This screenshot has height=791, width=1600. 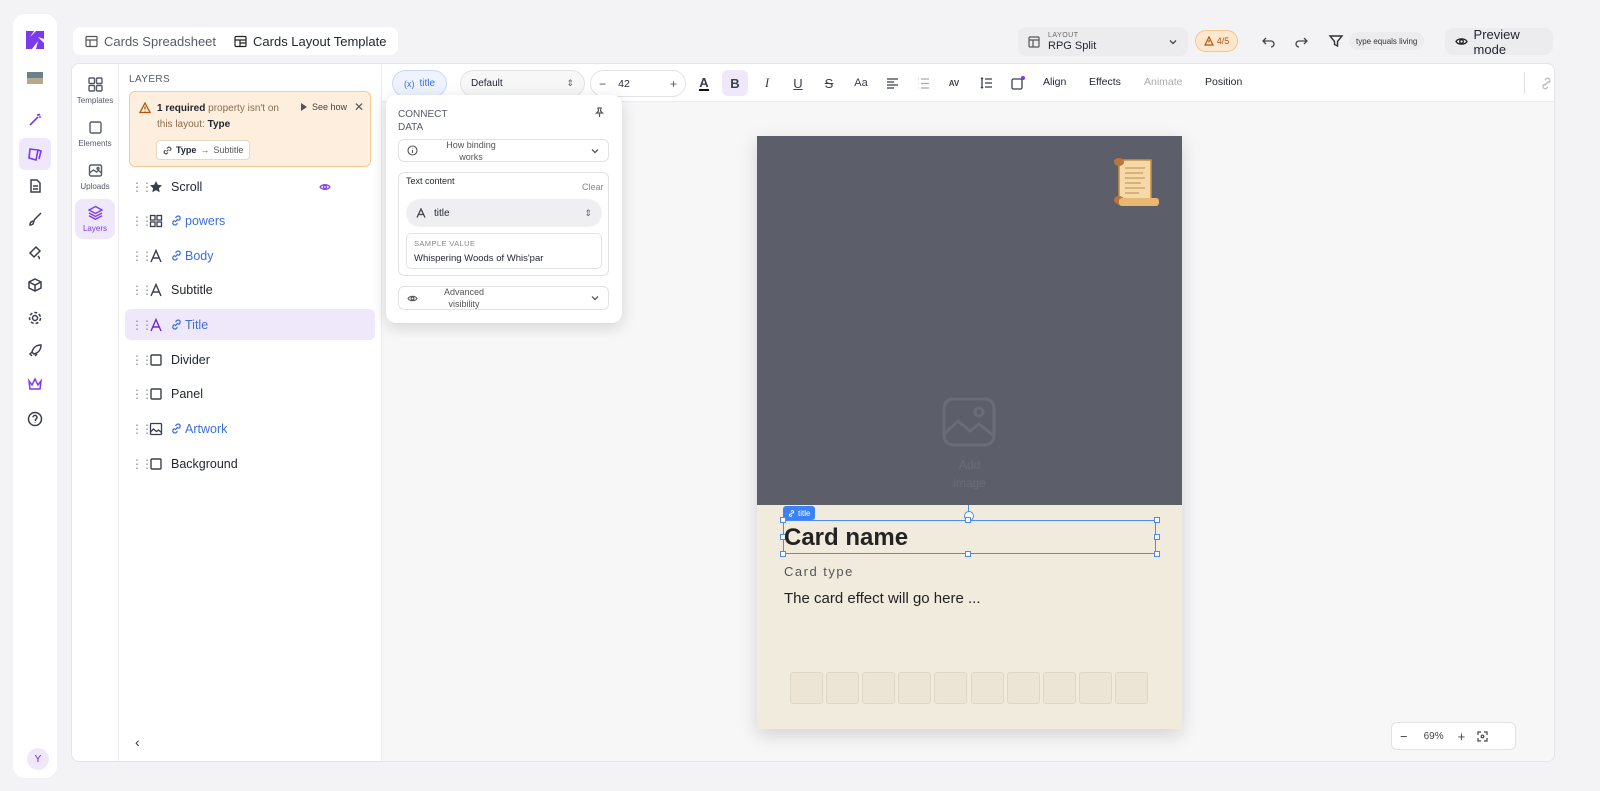 What do you see at coordinates (419, 83) in the screenshot?
I see `variable-binding-pill: (x) title` at bounding box center [419, 83].